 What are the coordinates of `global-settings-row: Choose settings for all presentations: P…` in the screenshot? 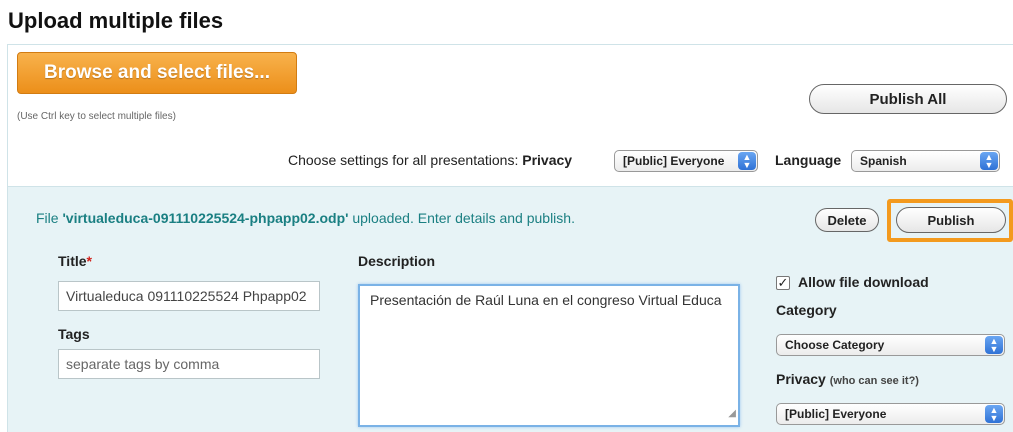 It's located at (510, 161).